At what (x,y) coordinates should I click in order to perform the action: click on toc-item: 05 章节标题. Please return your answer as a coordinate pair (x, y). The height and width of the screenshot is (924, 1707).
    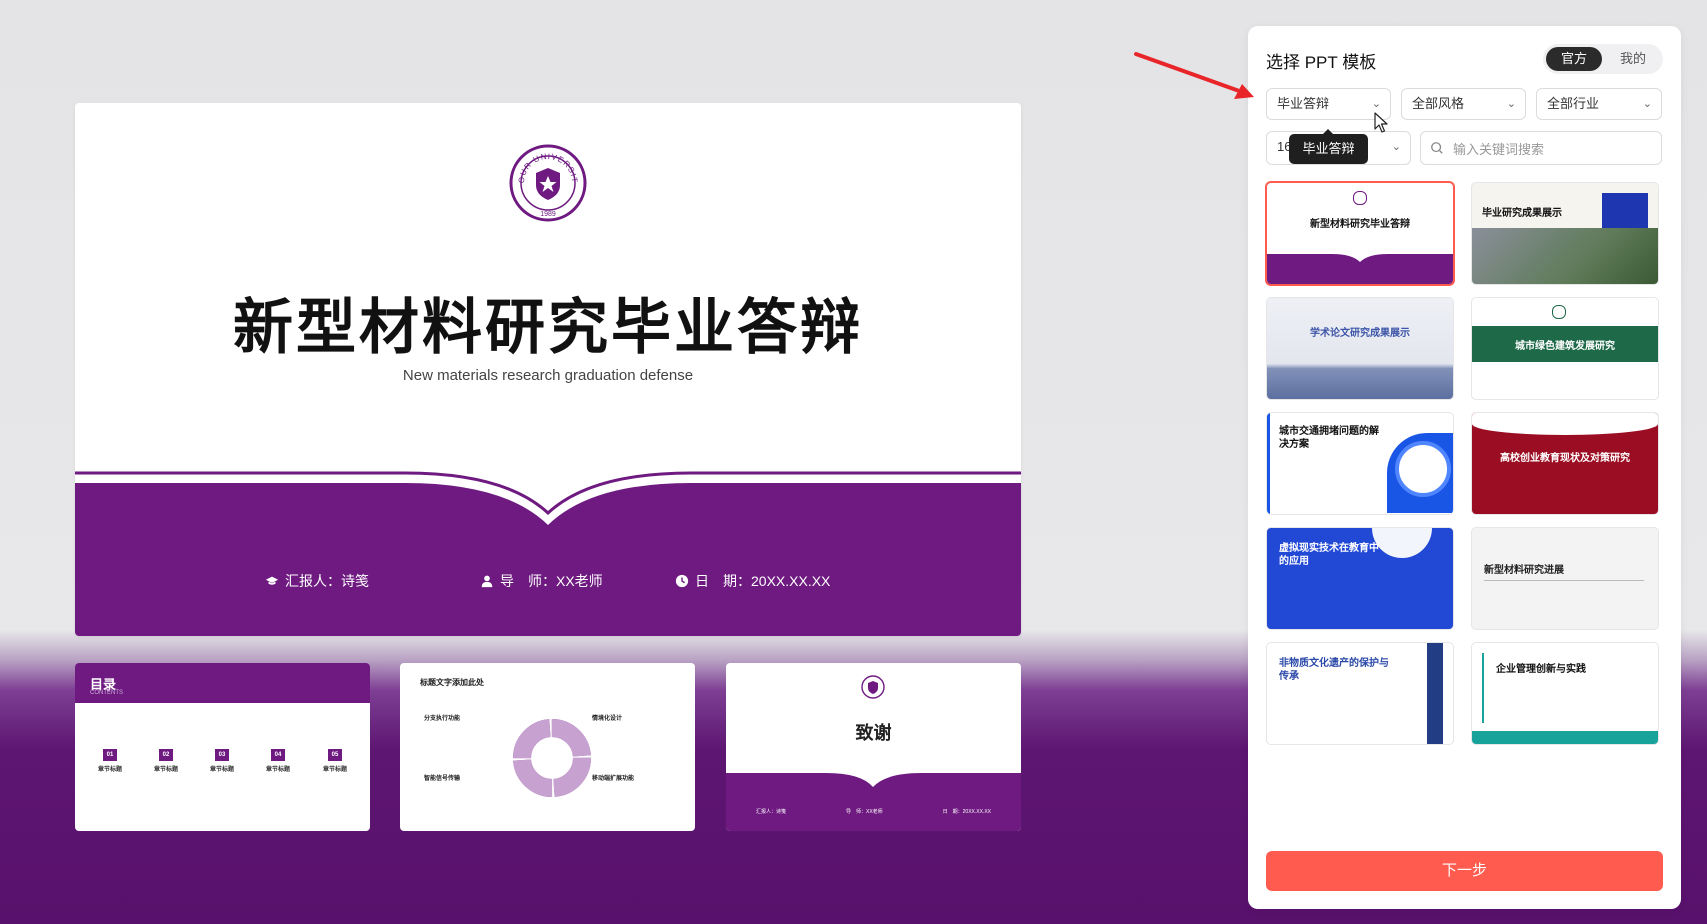
    Looking at the image, I should click on (335, 758).